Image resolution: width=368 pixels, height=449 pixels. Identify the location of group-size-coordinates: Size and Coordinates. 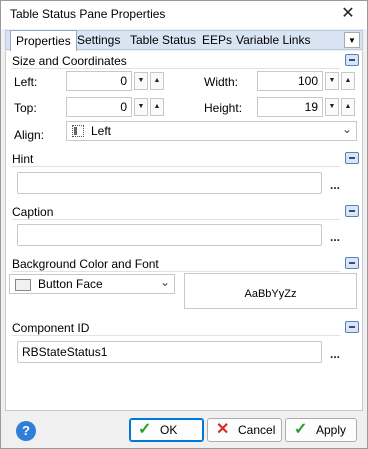
(184, 61).